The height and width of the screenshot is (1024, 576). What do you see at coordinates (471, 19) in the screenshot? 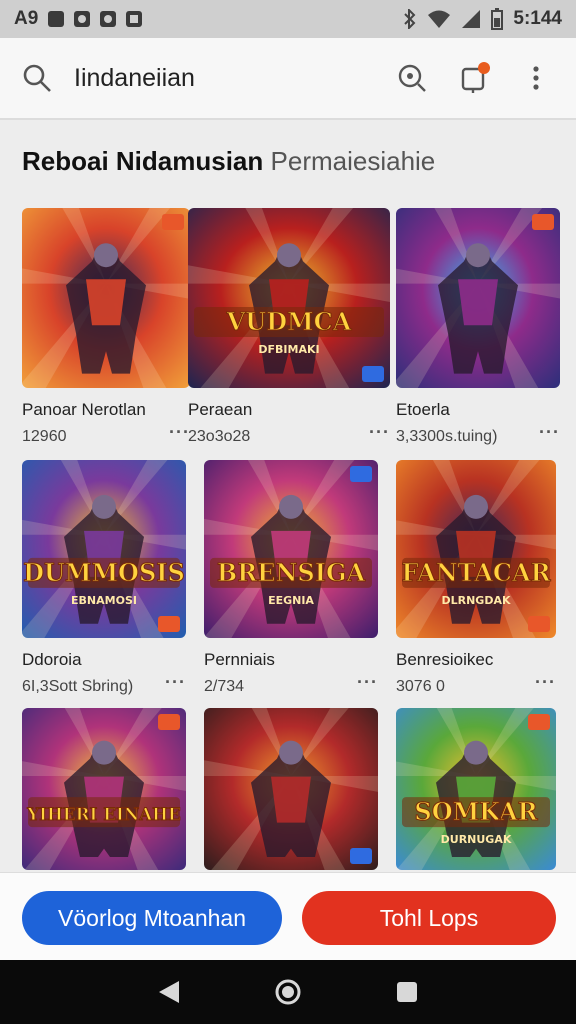
I see `signal-icon` at bounding box center [471, 19].